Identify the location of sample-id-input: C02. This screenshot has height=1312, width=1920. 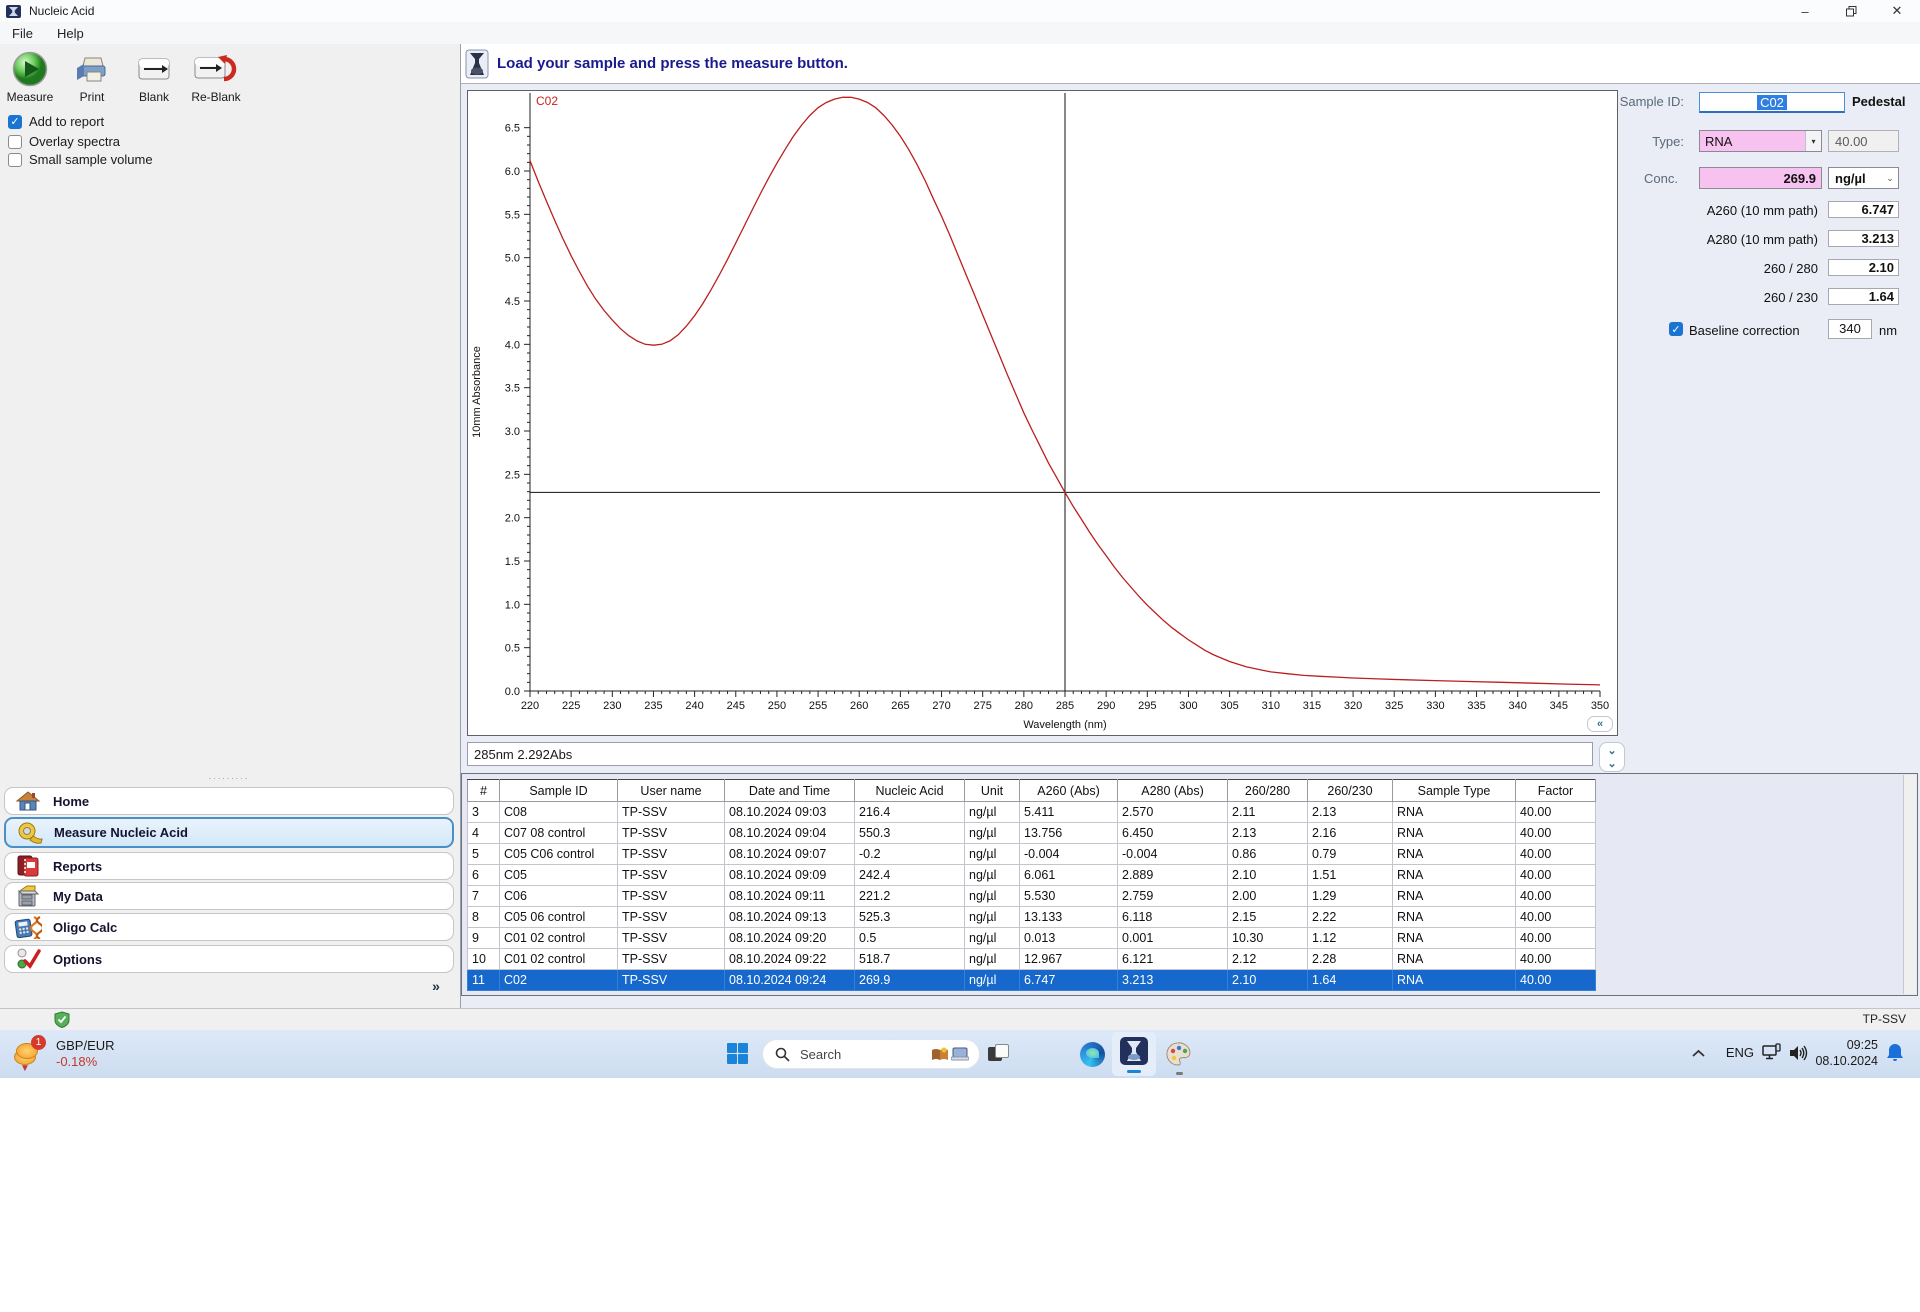
(1772, 102).